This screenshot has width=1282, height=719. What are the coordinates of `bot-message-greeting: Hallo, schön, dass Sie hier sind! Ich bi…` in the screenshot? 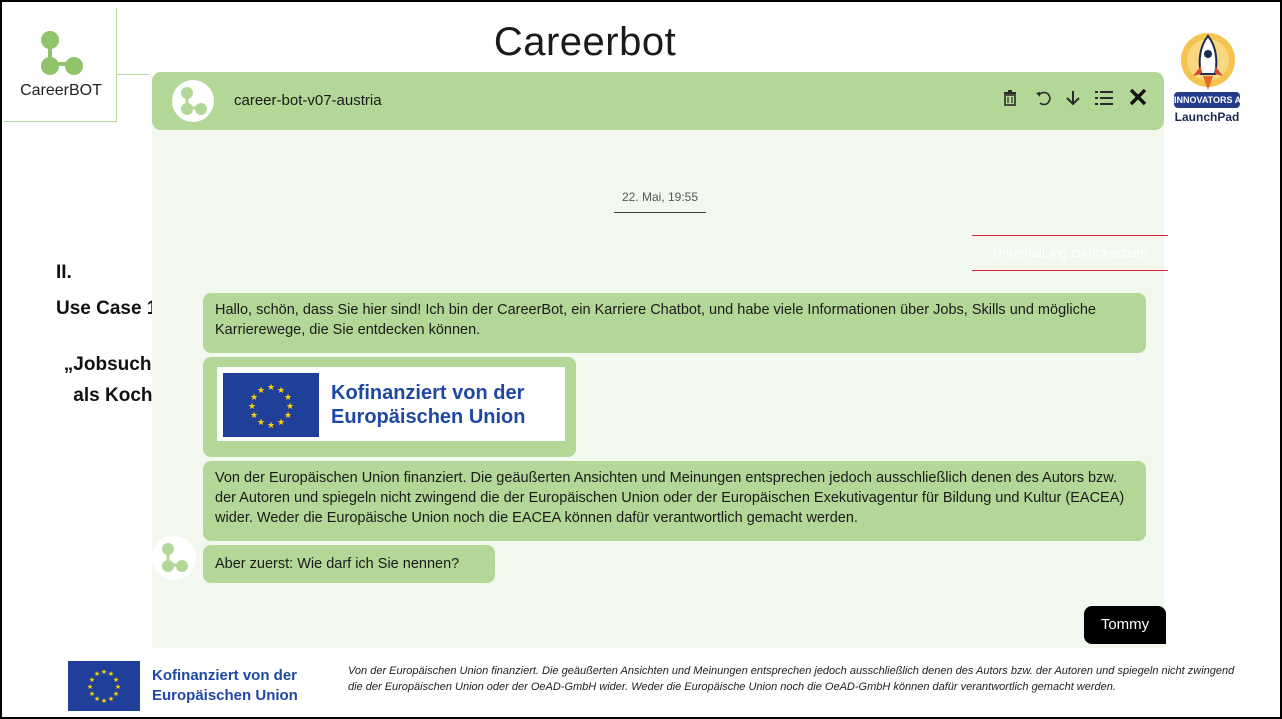 It's located at (674, 323).